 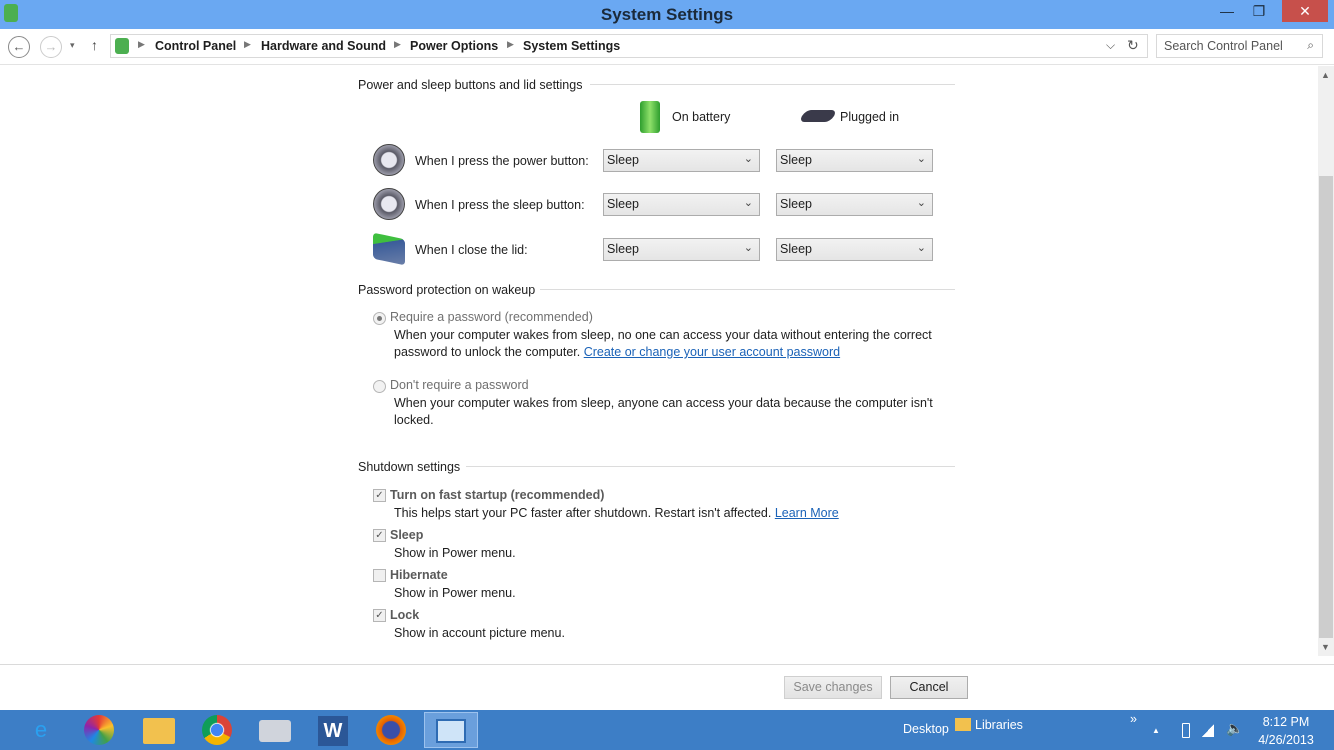 What do you see at coordinates (41, 730) in the screenshot?
I see `internet-explorer-icon: e` at bounding box center [41, 730].